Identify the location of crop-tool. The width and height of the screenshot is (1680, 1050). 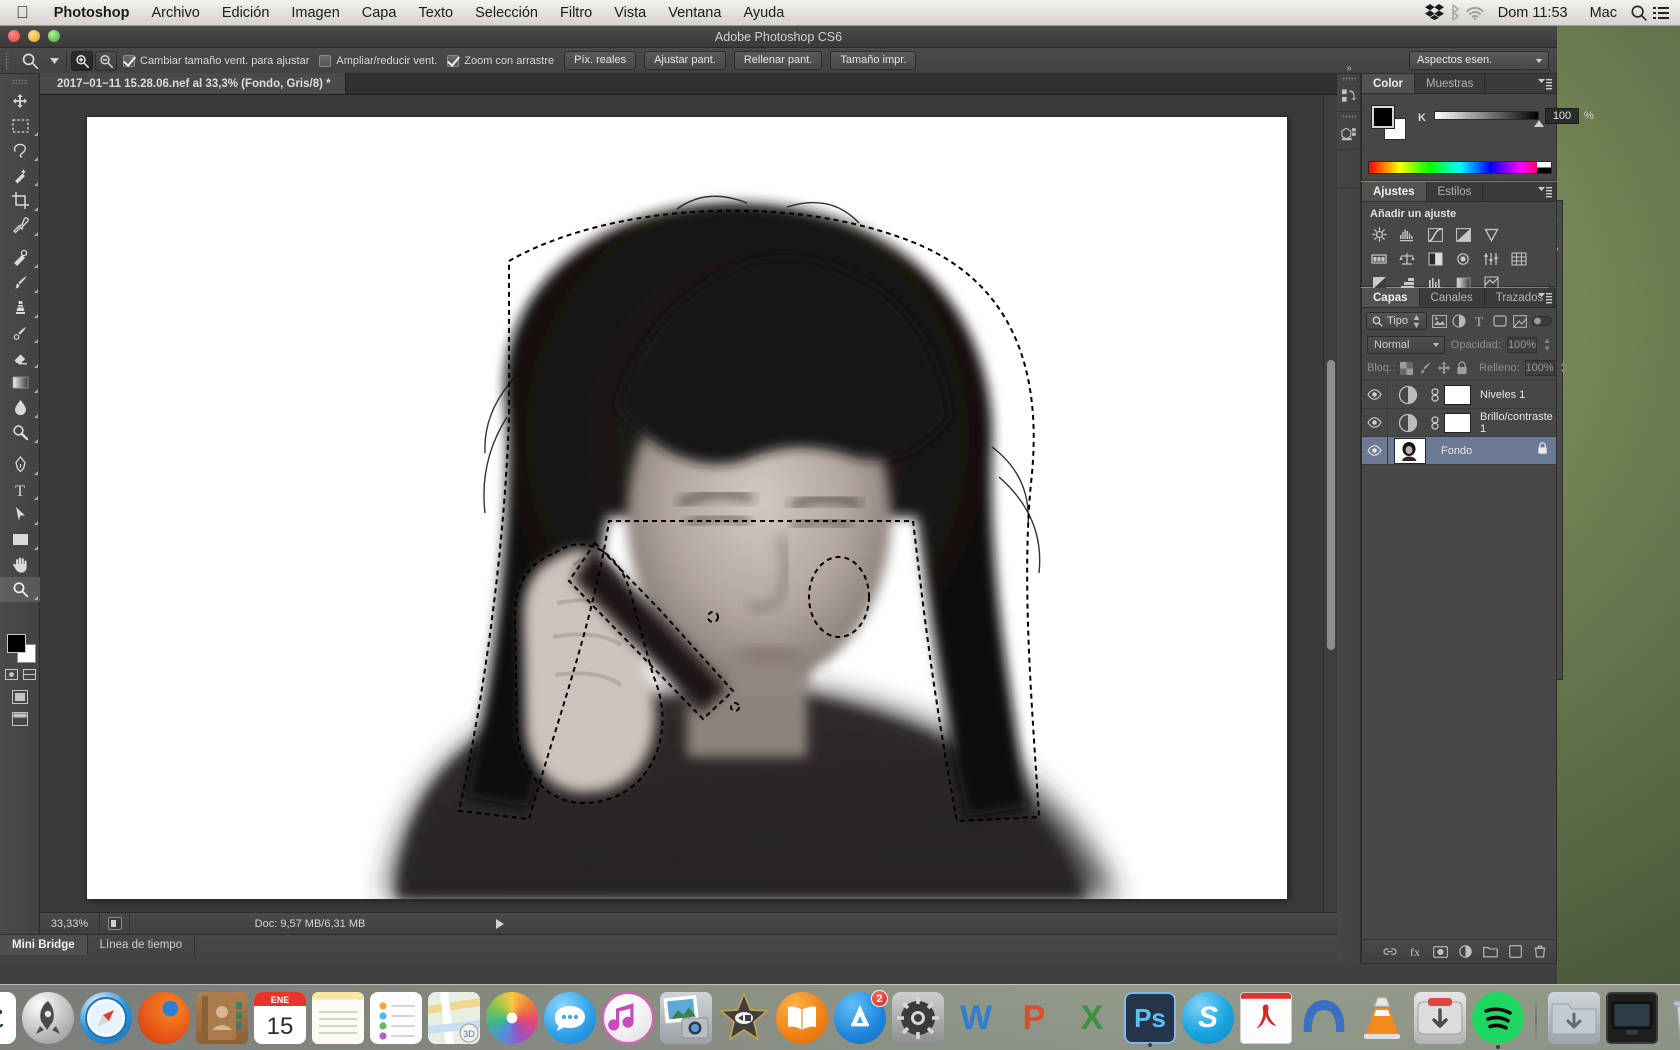
(20, 200).